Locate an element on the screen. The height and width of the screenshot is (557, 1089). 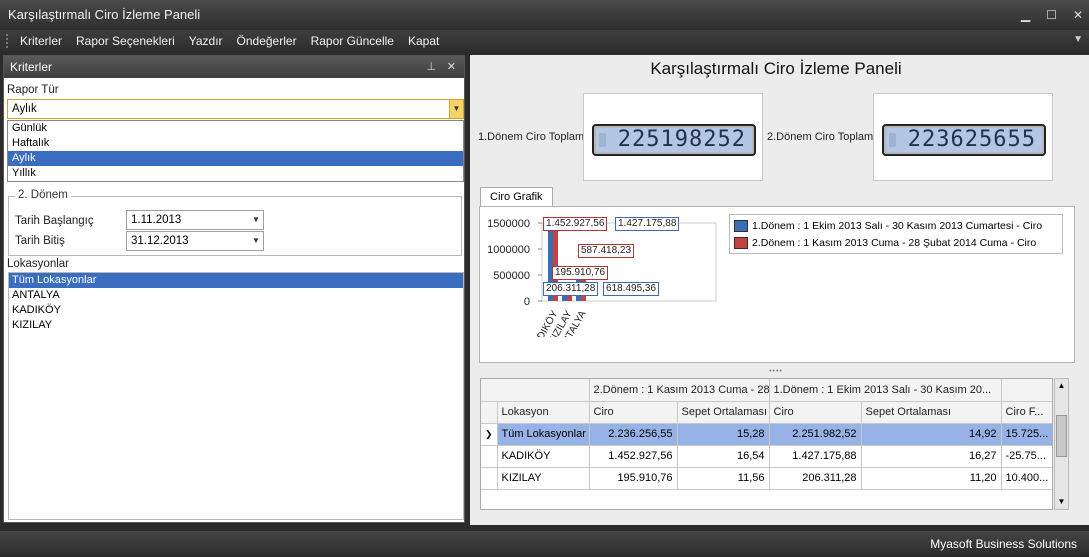
cell: 1.427.175,88 is located at coordinates (815, 456).